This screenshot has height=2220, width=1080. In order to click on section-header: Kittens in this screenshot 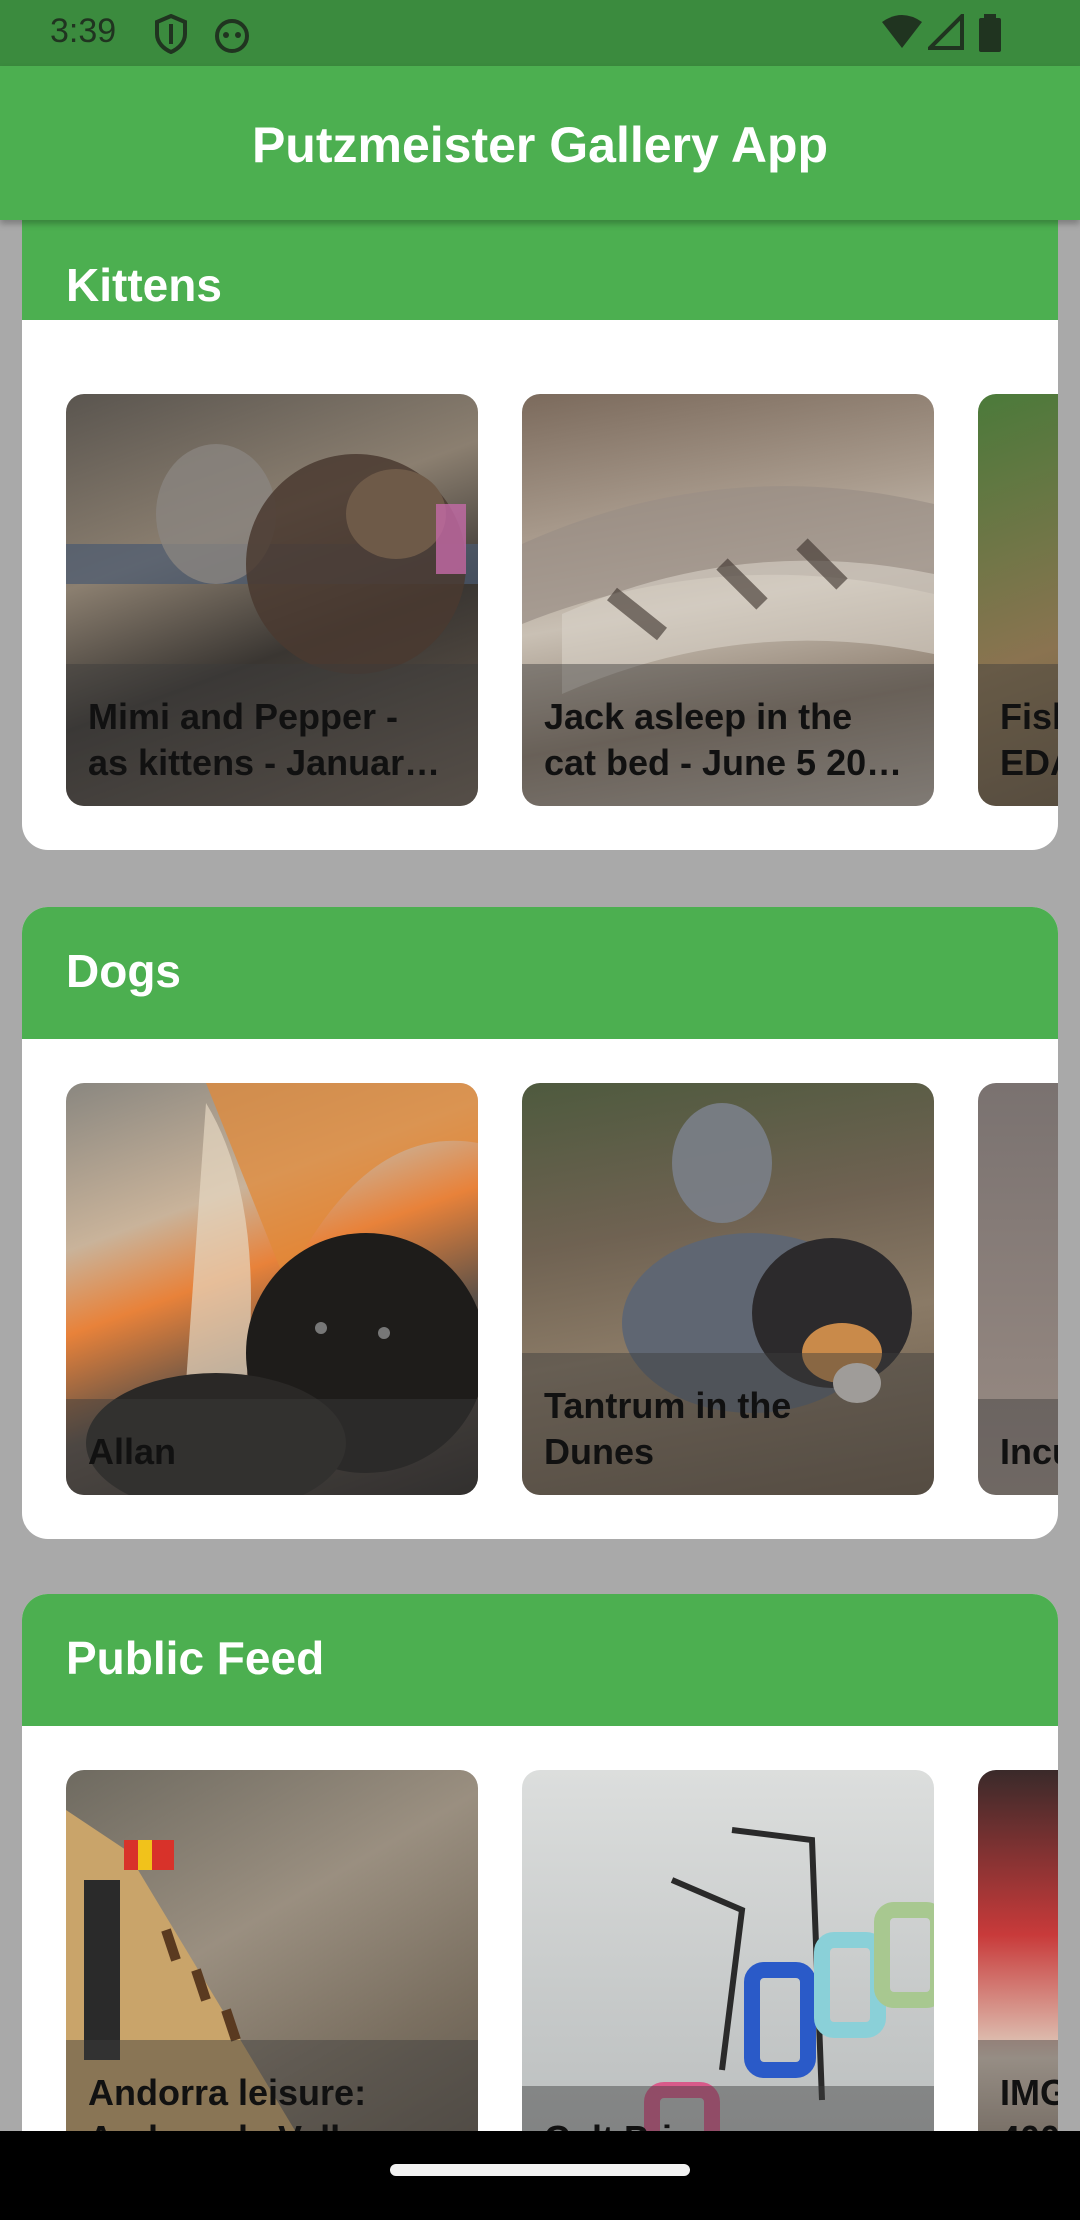, I will do `click(540, 270)`.